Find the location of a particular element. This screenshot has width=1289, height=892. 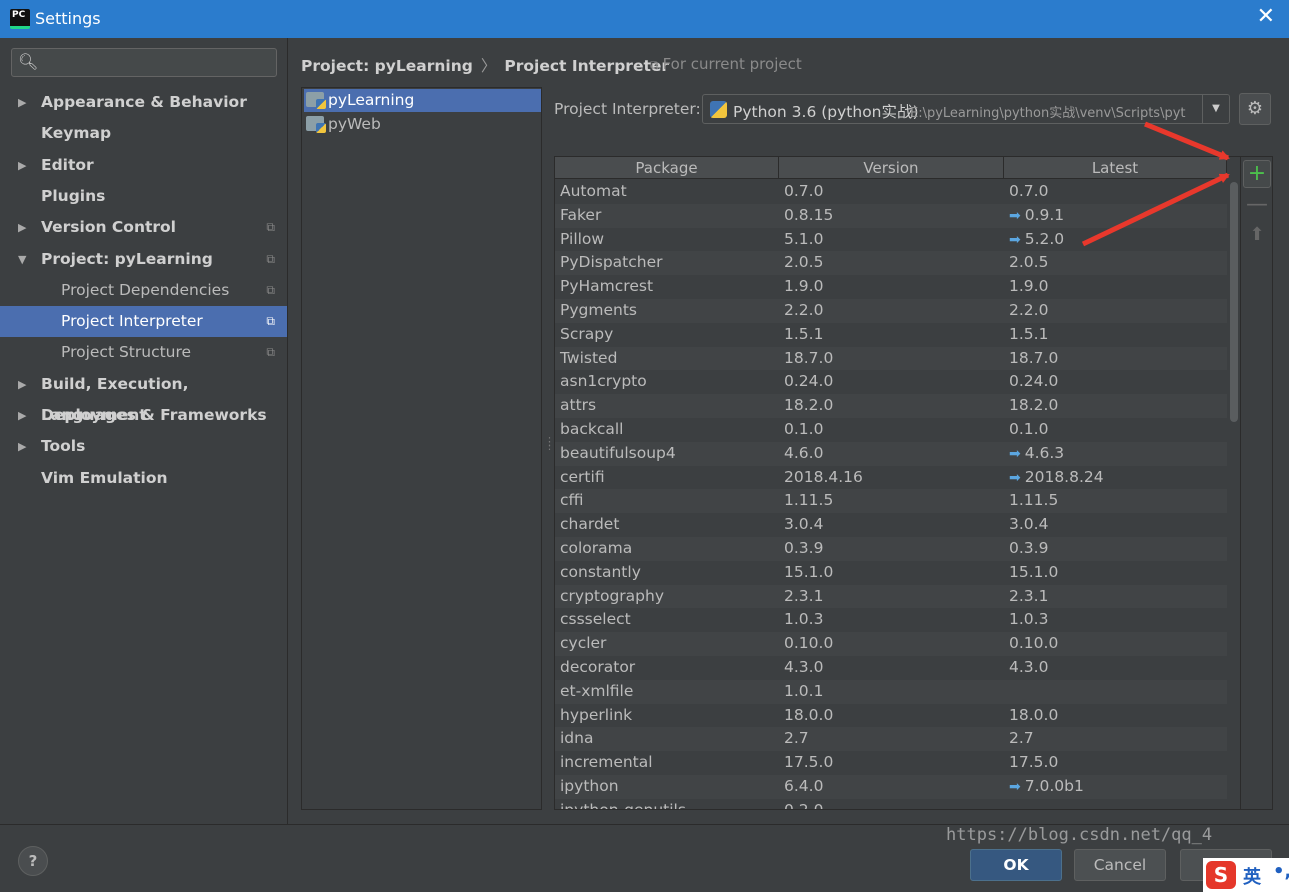

table-row: PyDispatcher 2.0.5 2.0.5 is located at coordinates (891, 263).